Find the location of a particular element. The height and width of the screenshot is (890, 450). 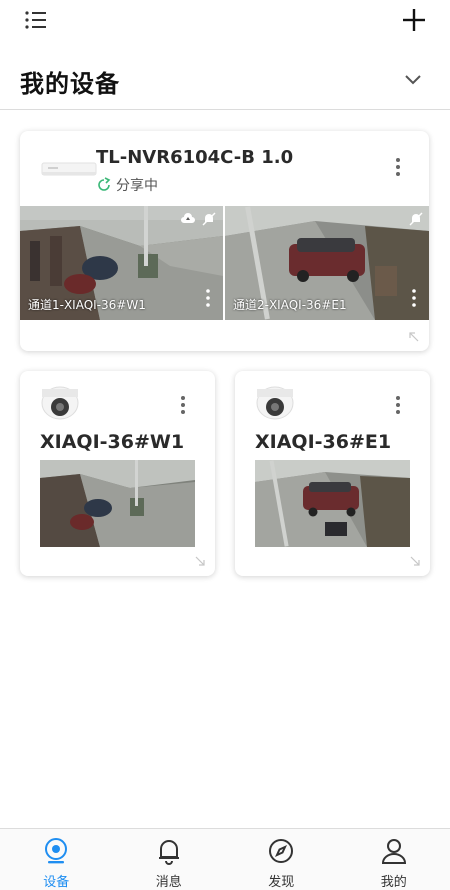

compass-icon is located at coordinates (281, 851).